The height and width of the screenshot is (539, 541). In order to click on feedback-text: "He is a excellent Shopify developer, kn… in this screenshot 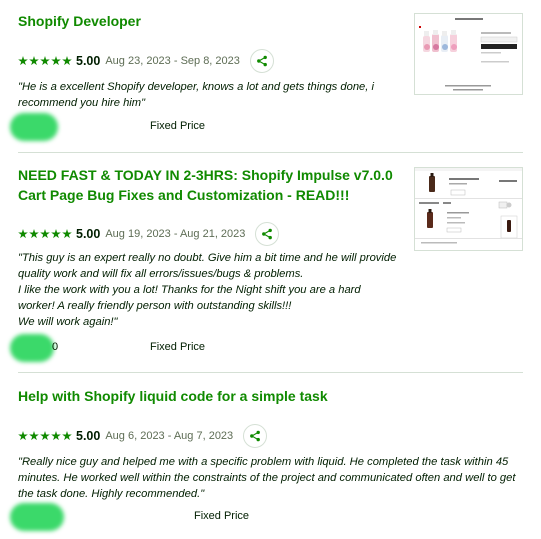, I will do `click(196, 95)`.